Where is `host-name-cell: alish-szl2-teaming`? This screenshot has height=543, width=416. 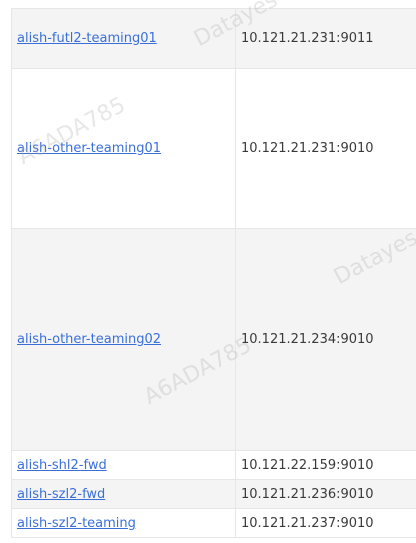 host-name-cell: alish-szl2-teaming is located at coordinates (123, 523).